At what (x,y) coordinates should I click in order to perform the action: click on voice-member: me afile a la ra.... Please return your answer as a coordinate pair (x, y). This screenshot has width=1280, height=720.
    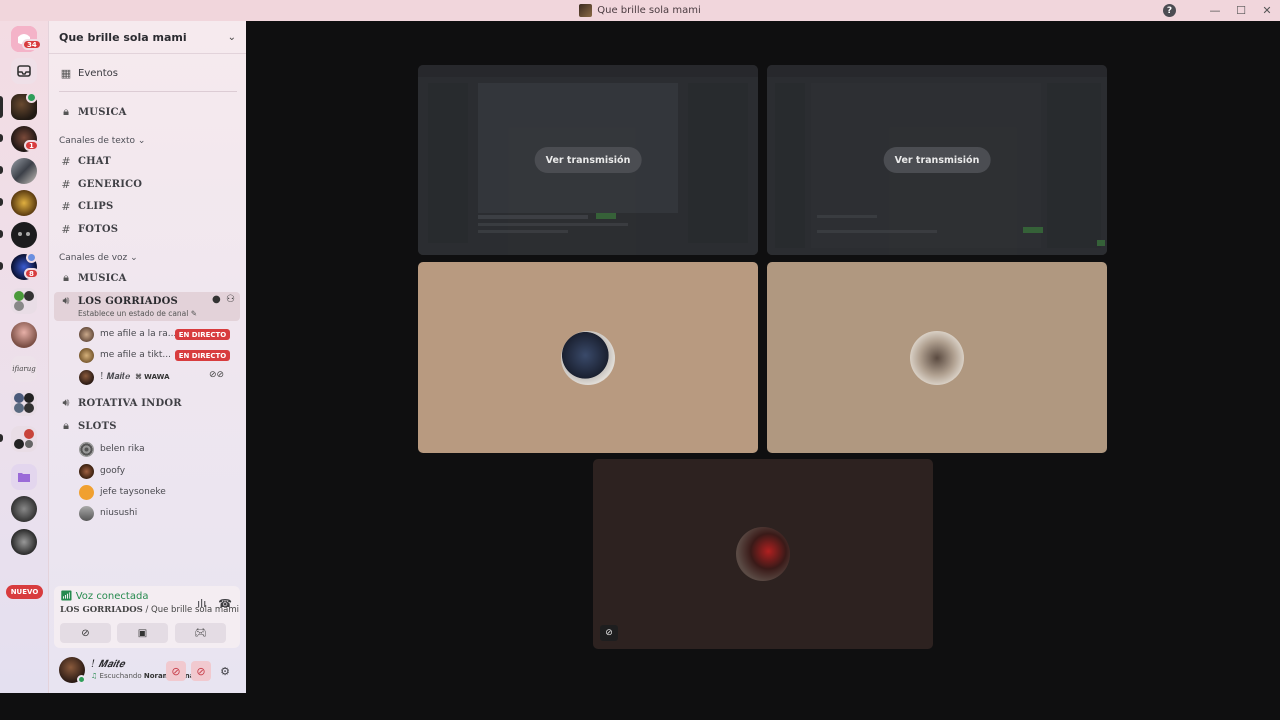
    Looking at the image, I should click on (127, 334).